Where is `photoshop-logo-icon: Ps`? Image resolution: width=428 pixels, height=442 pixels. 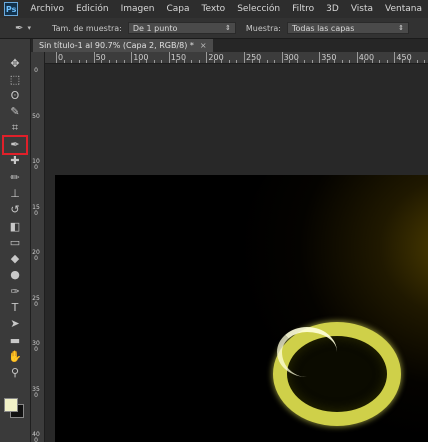
photoshop-logo-icon: Ps is located at coordinates (11, 9).